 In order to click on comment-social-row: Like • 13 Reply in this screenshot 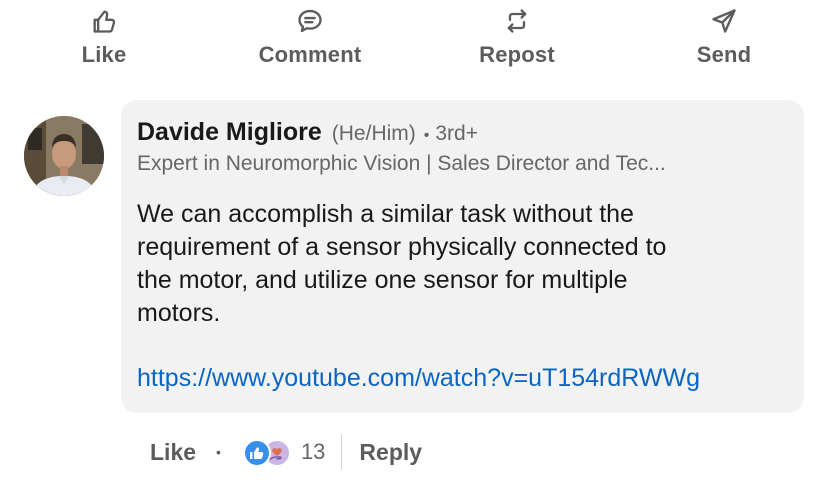, I will do `click(286, 452)`.